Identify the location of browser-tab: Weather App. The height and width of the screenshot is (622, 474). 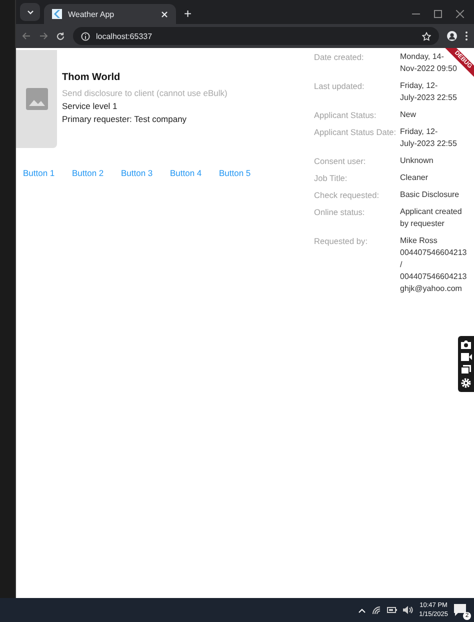
(110, 14).